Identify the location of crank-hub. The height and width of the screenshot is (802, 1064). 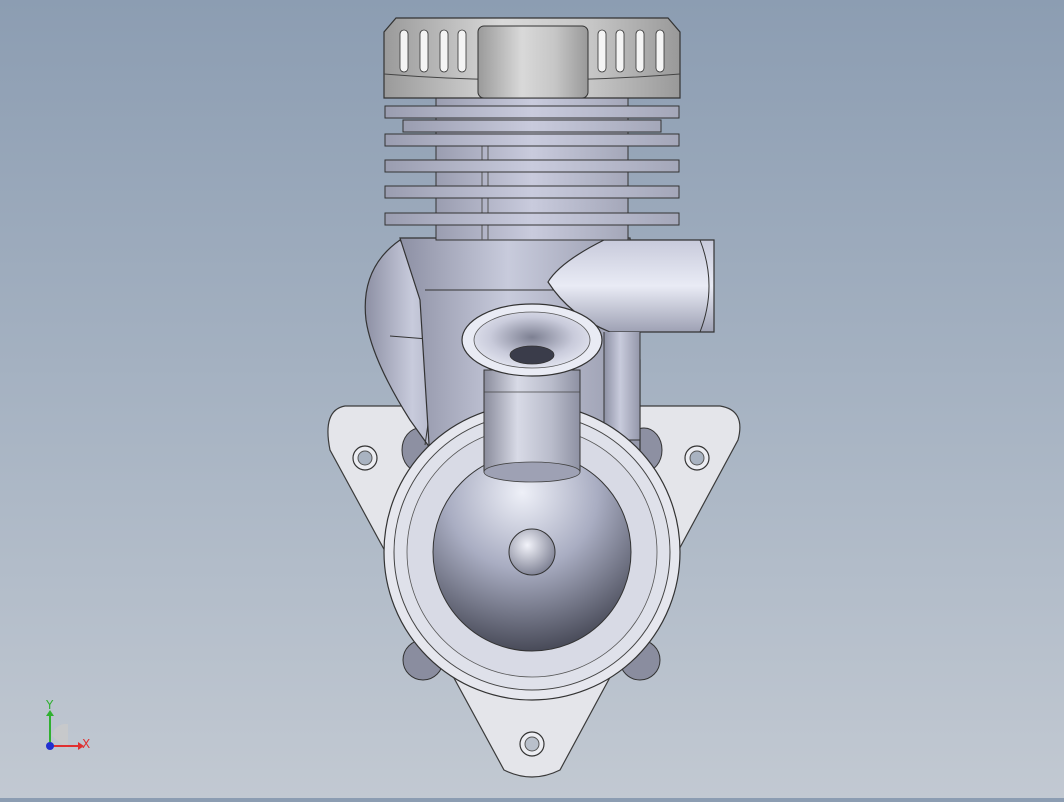
(532, 552).